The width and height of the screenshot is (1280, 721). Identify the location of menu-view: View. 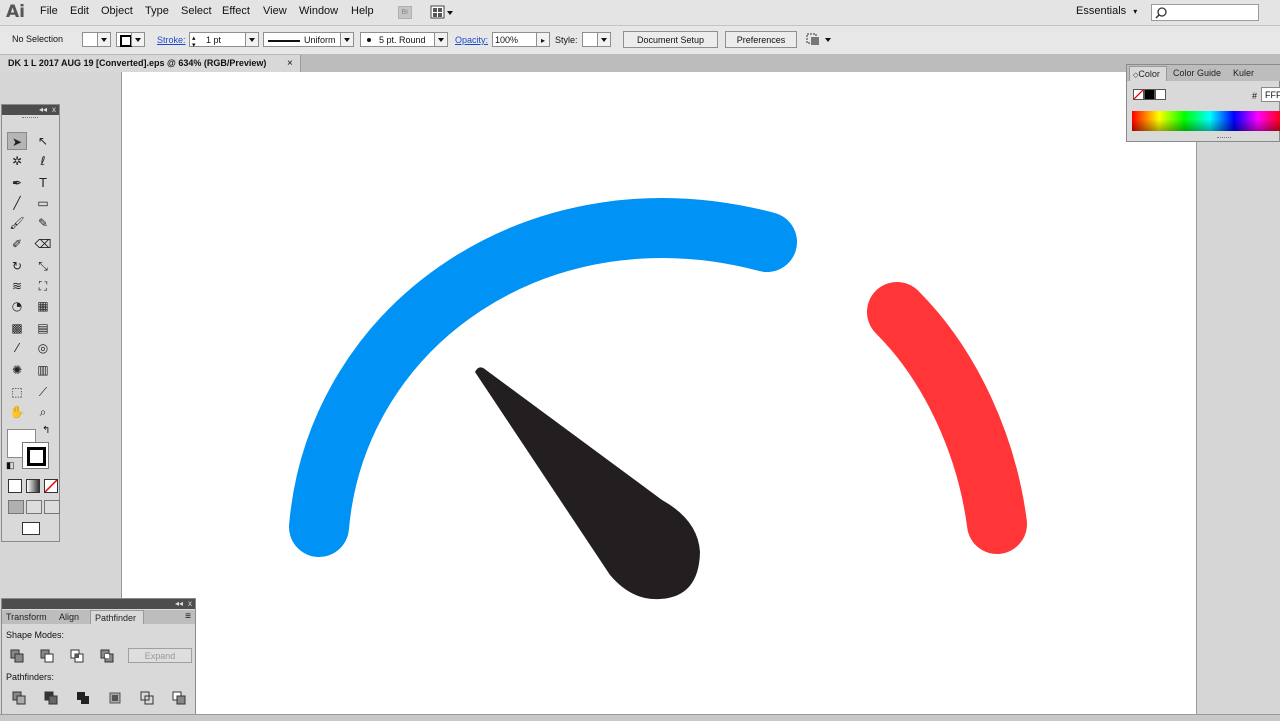
(275, 11).